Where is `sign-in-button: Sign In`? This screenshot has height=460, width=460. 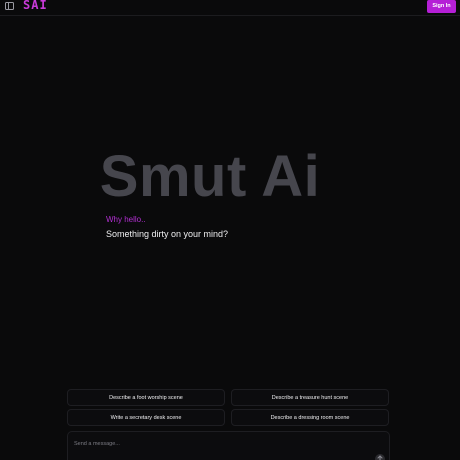 sign-in-button: Sign In is located at coordinates (441, 6).